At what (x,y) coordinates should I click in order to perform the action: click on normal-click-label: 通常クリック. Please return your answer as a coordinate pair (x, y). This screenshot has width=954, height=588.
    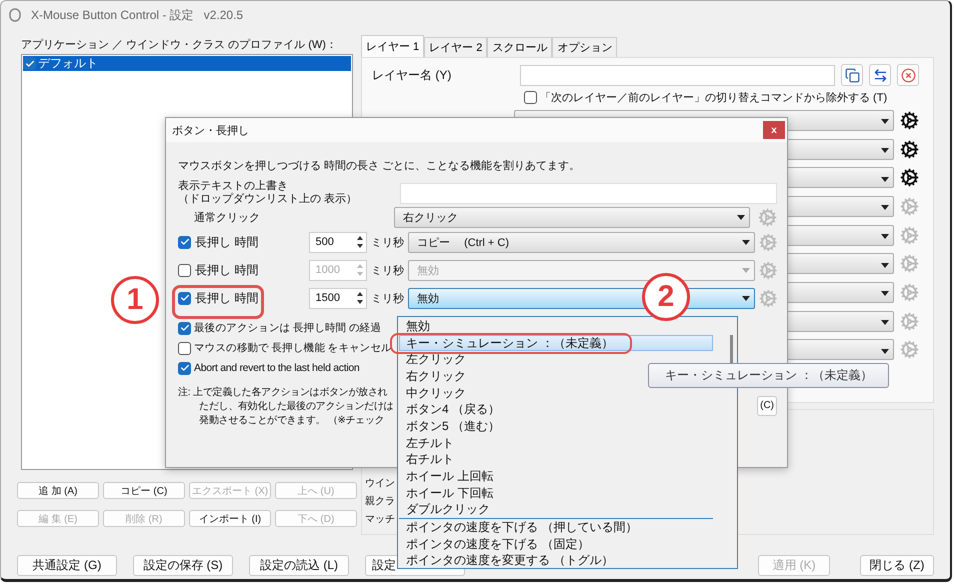
    Looking at the image, I should click on (227, 217).